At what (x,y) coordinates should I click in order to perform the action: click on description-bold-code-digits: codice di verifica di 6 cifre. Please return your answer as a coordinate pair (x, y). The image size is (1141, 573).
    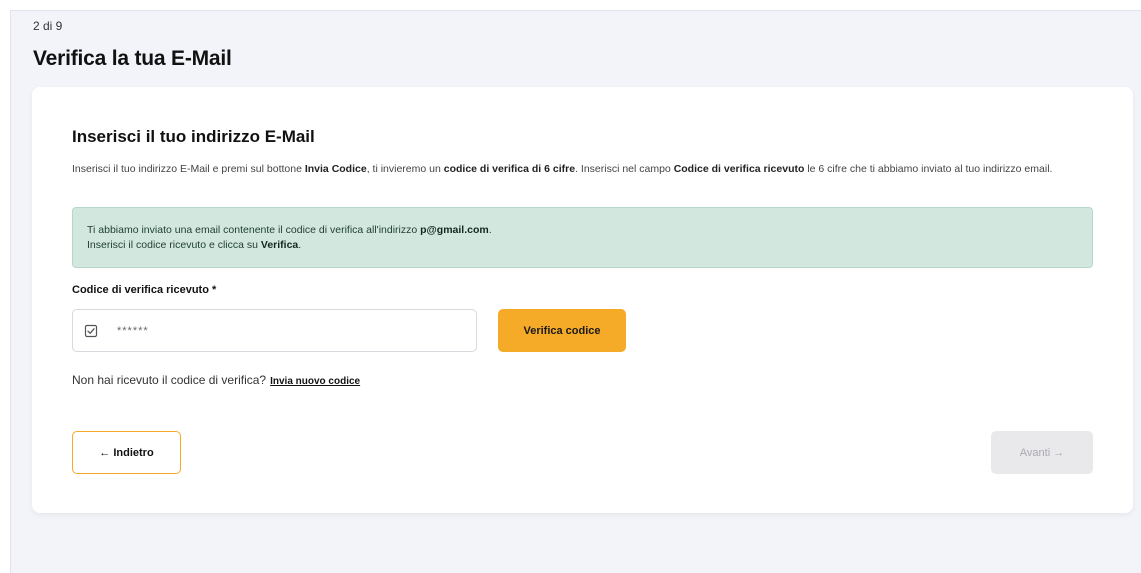
    Looking at the image, I should click on (509, 169).